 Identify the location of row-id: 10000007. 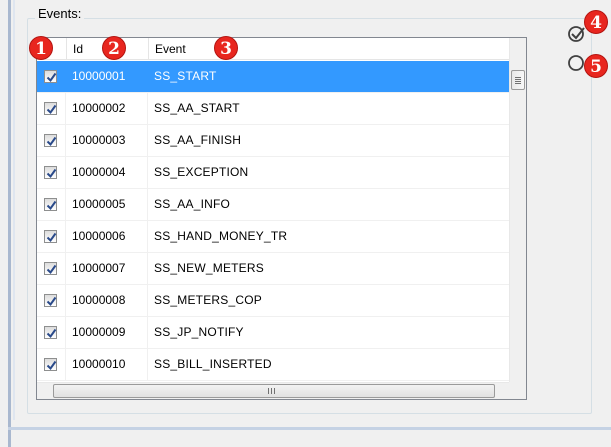
(107, 268).